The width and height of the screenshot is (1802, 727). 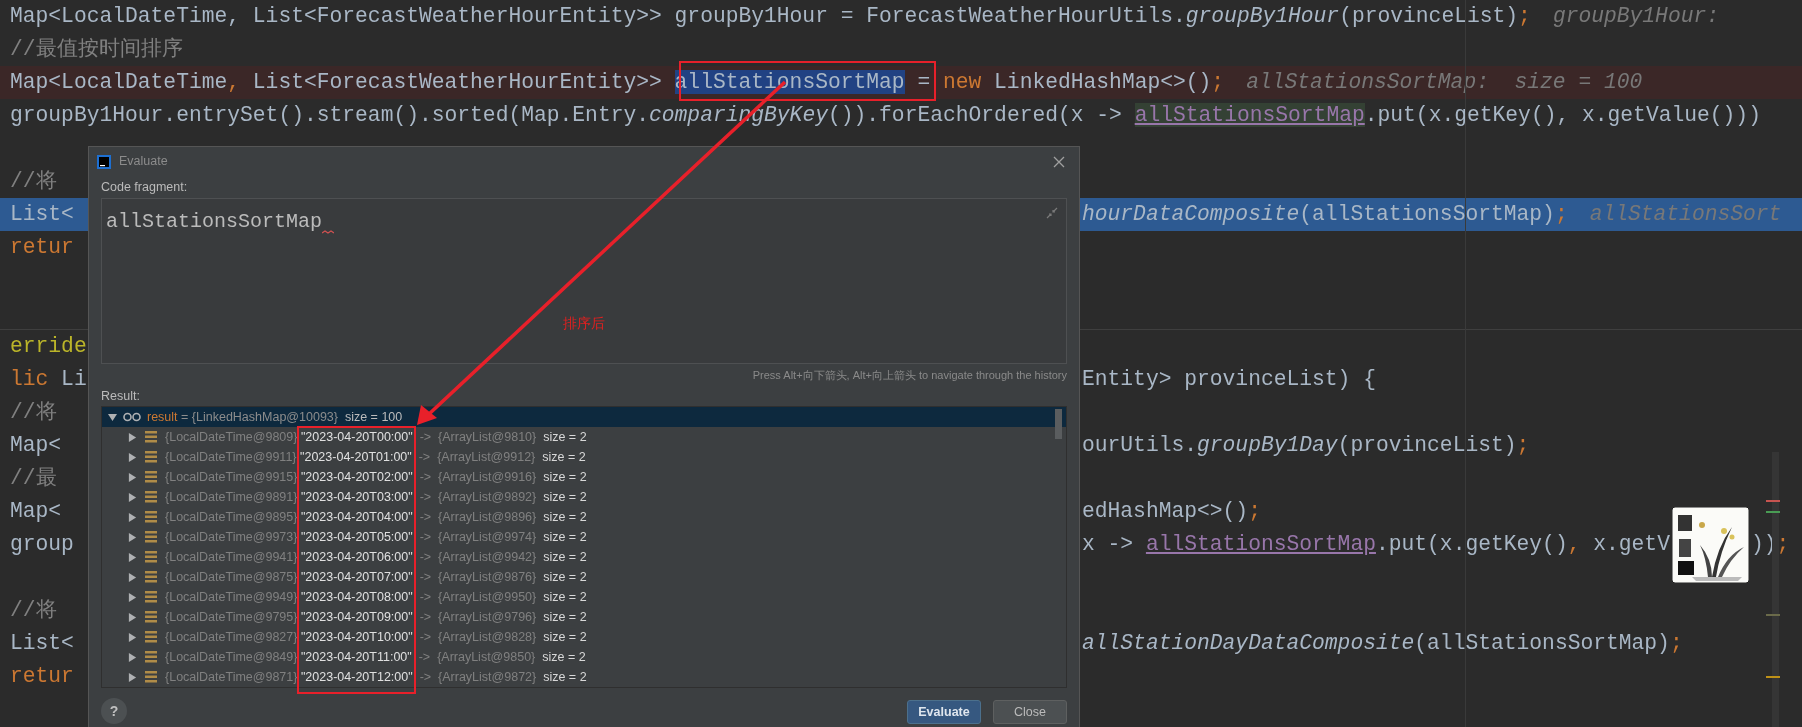 What do you see at coordinates (376, 597) in the screenshot?
I see `tree-item-text: {LocalDateTime@9949} "2023-04-20T08:00" -> {ArrayList@9950} size = 2` at bounding box center [376, 597].